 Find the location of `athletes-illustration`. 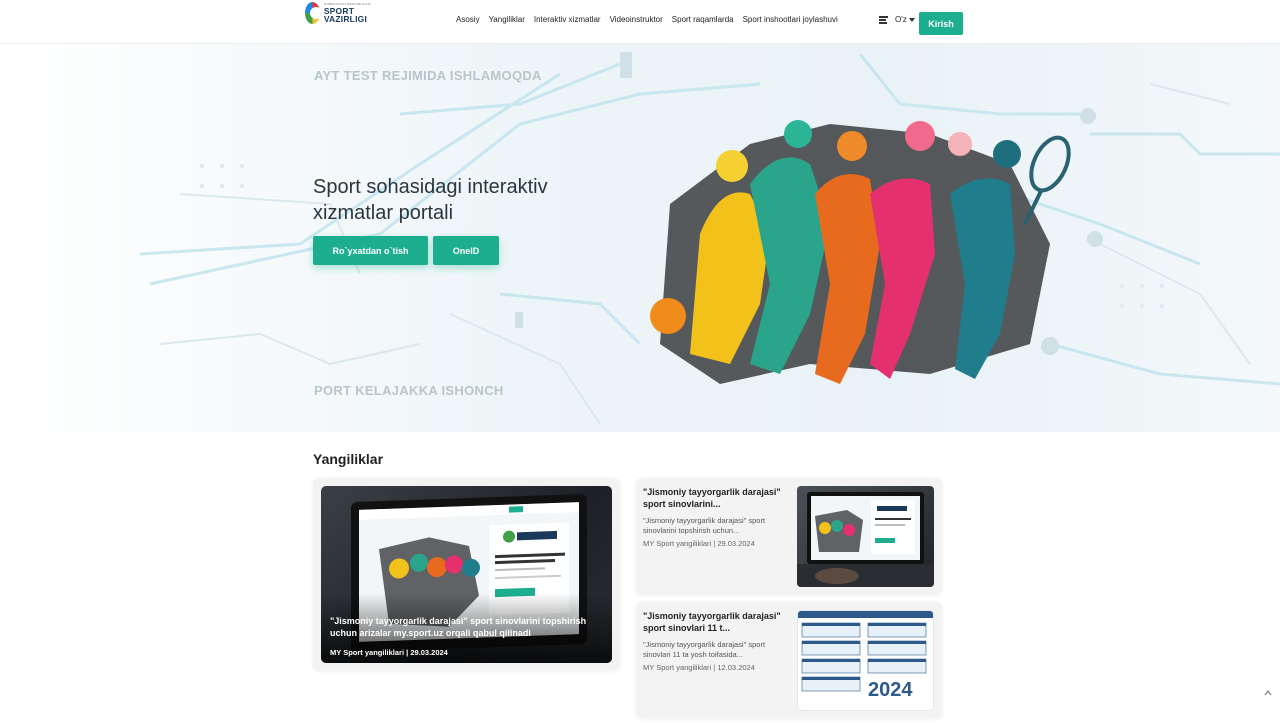

athletes-illustration is located at coordinates (860, 252).